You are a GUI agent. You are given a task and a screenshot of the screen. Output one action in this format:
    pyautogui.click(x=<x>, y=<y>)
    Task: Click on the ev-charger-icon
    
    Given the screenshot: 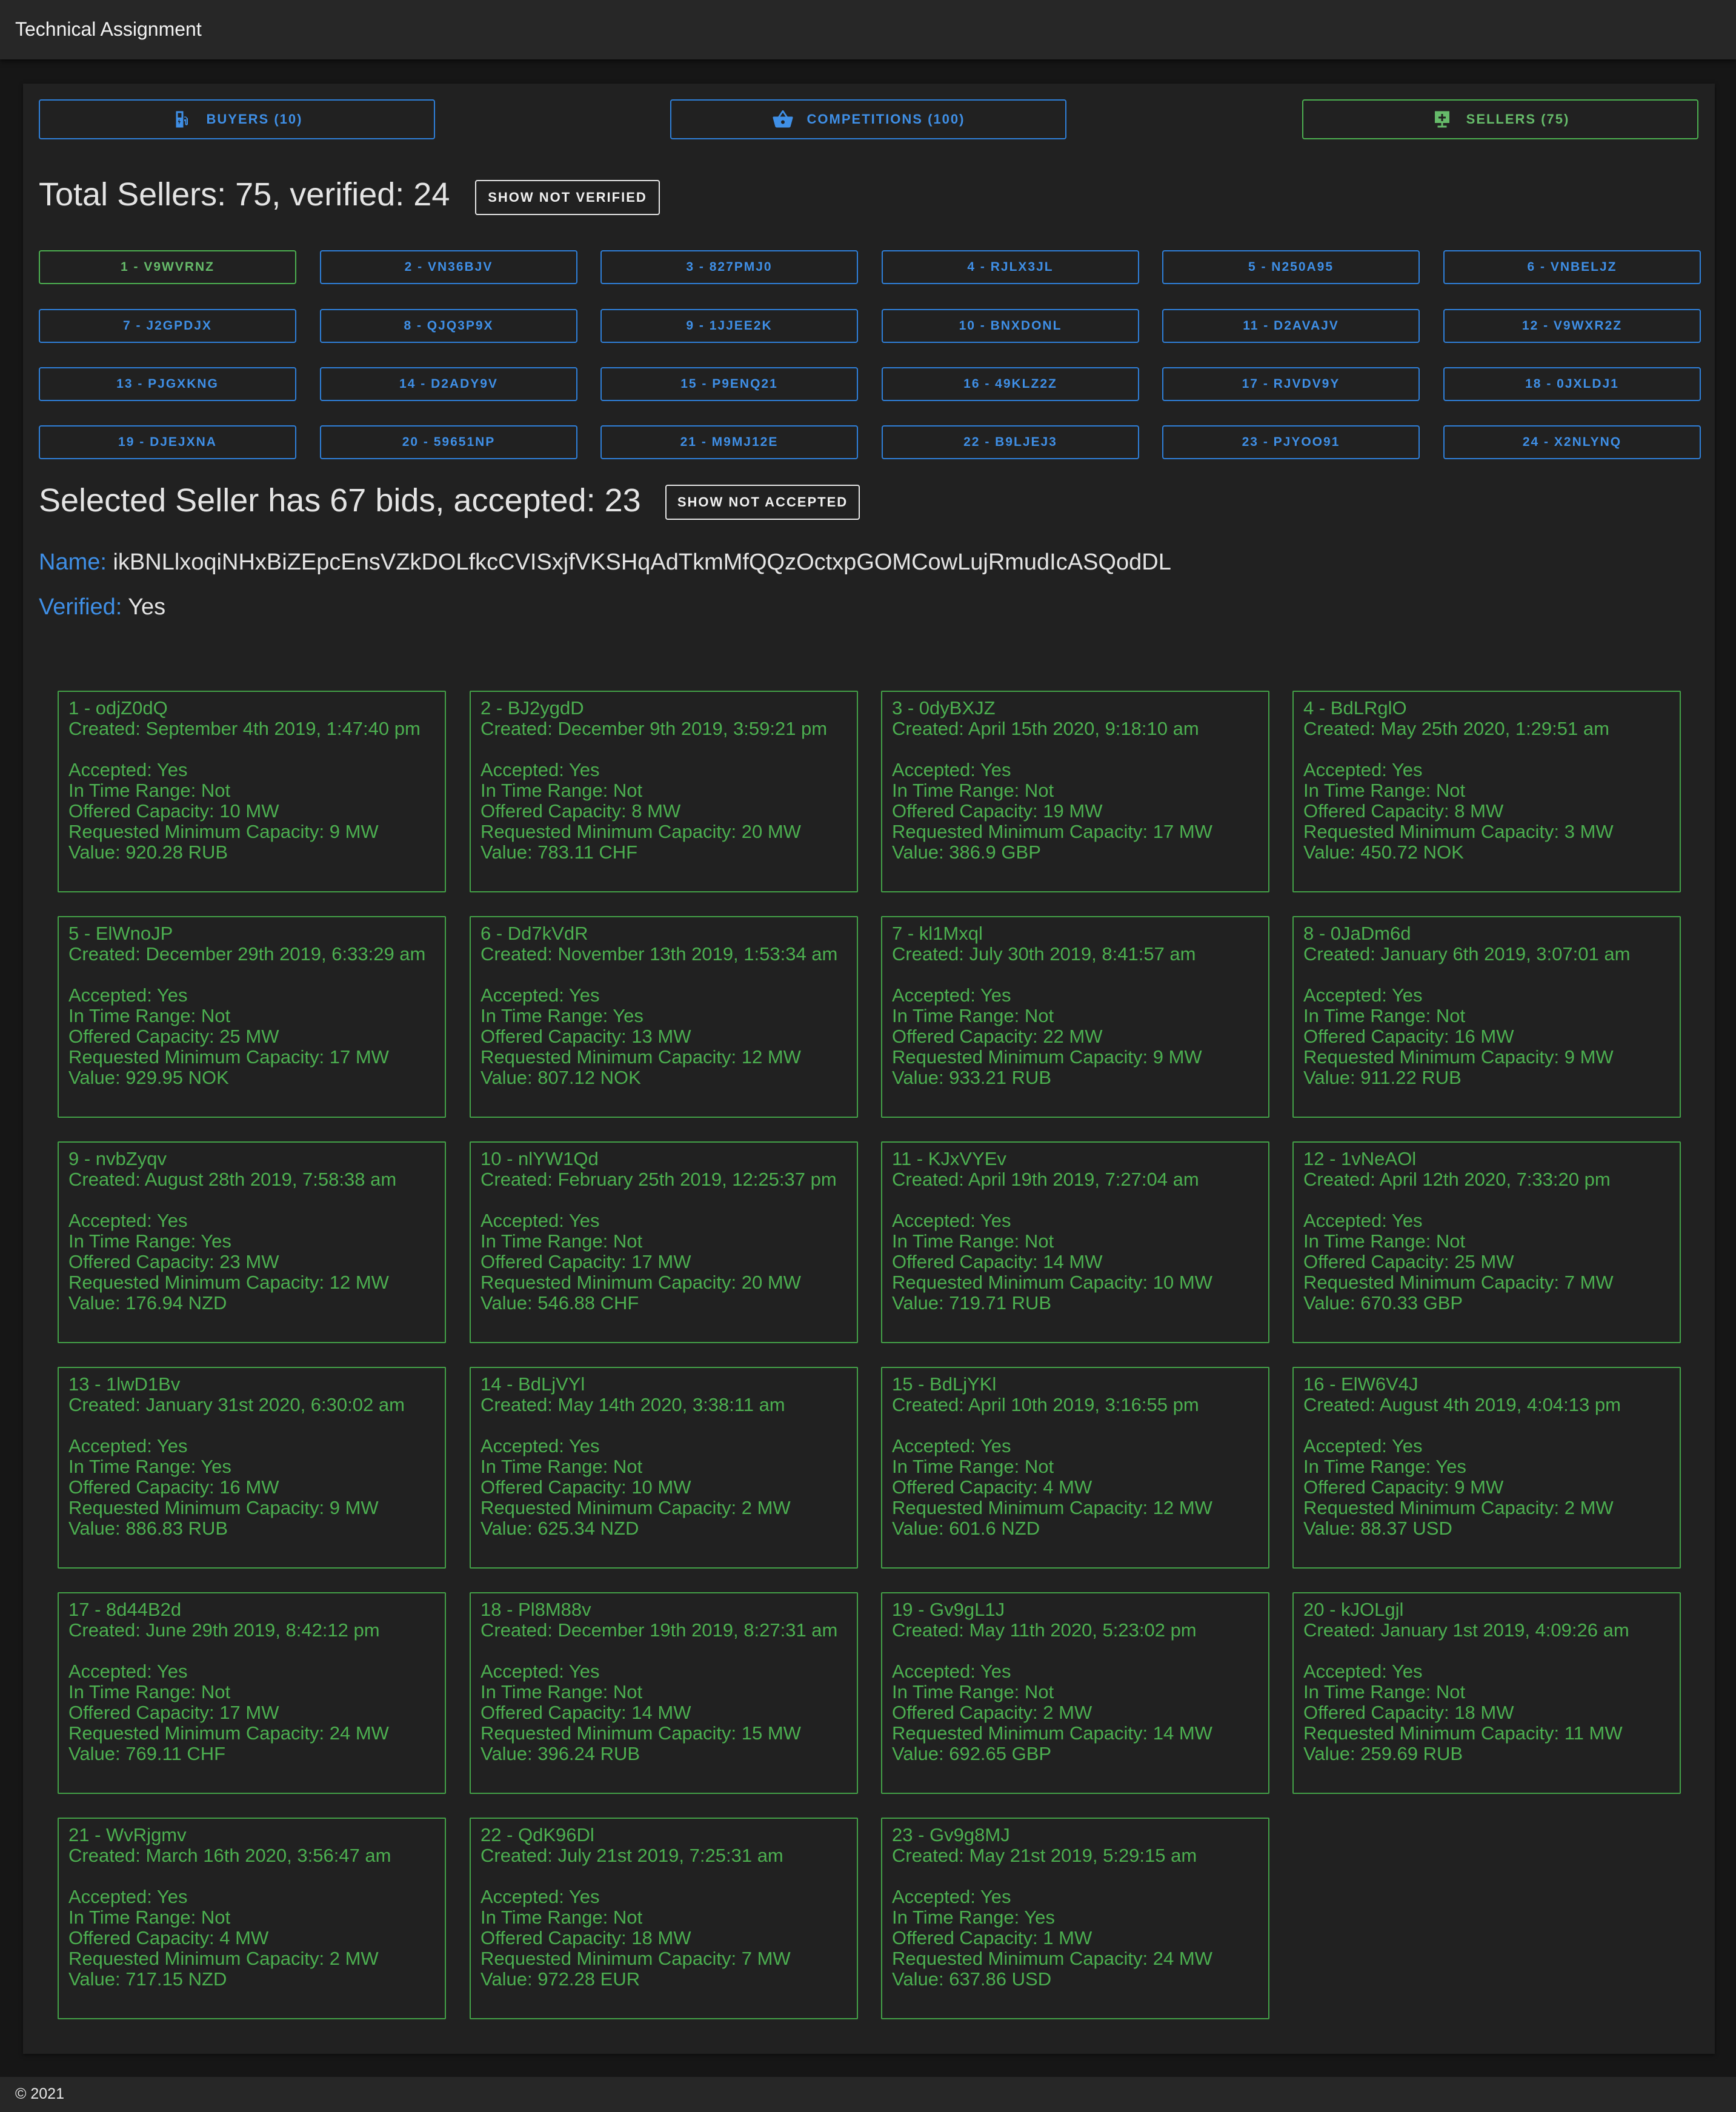 What is the action you would take?
    pyautogui.click(x=182, y=120)
    